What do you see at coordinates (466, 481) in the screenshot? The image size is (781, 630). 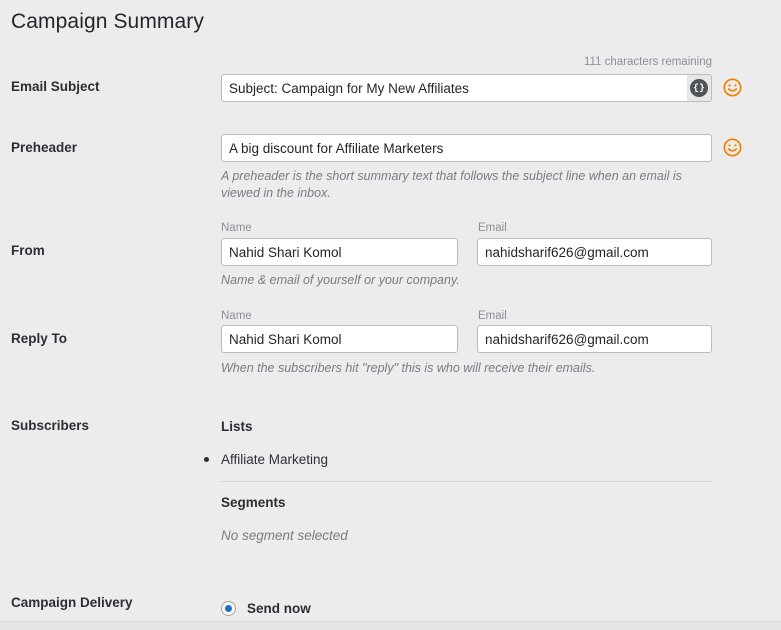 I see `subscribers-divider` at bounding box center [466, 481].